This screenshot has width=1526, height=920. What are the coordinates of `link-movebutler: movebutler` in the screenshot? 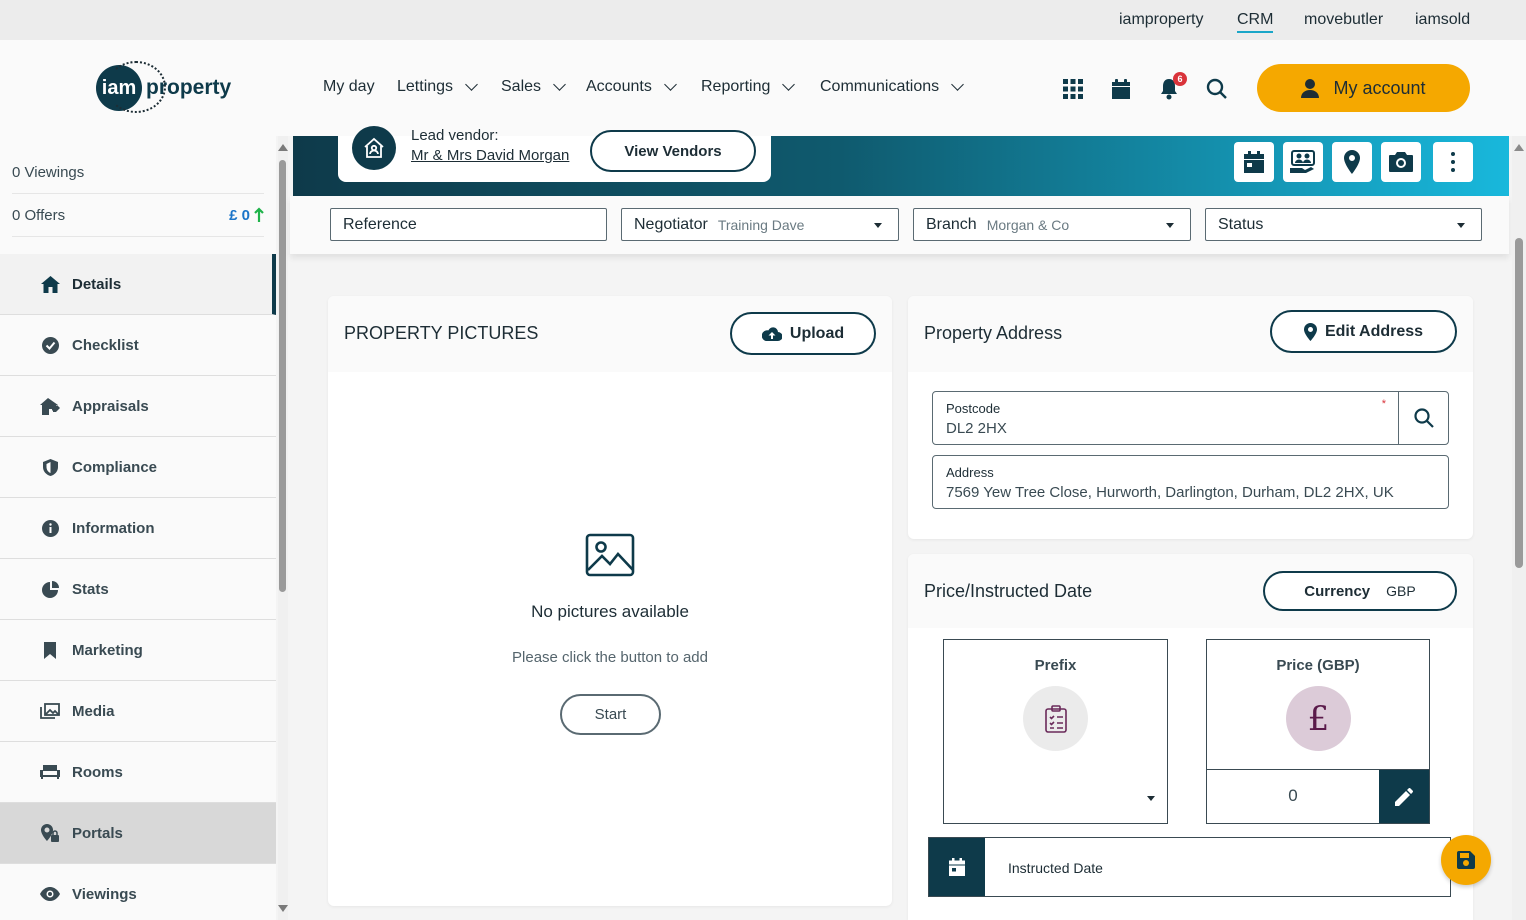 It's located at (1343, 20).